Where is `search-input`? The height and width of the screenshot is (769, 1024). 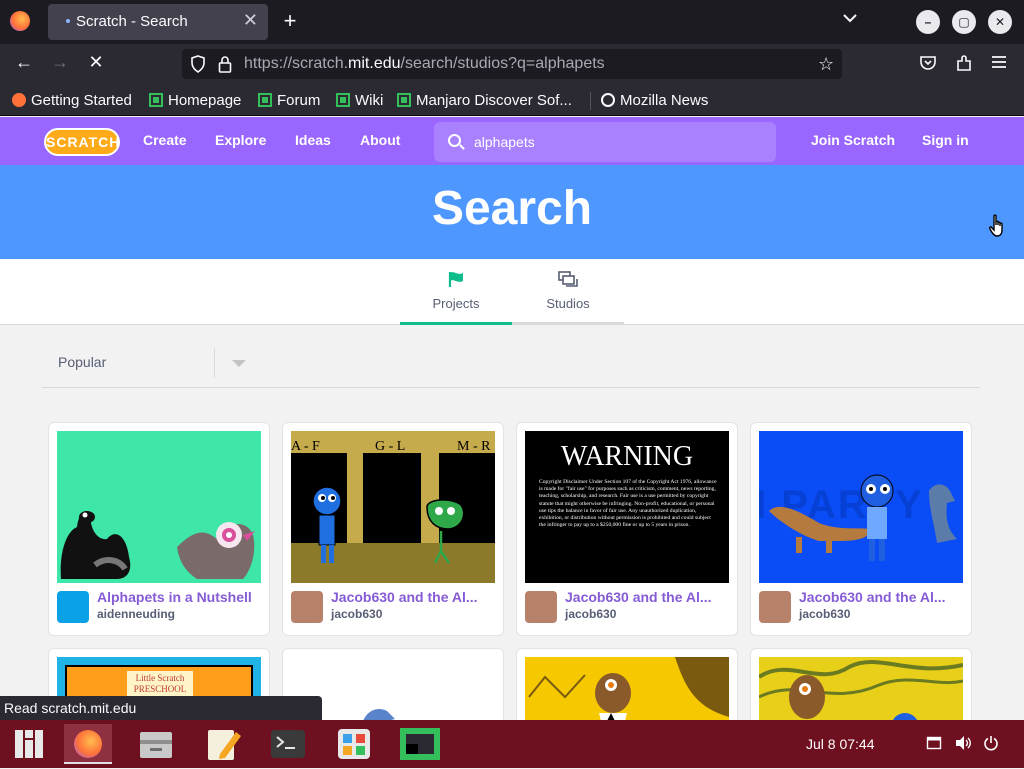 search-input is located at coordinates (614, 142).